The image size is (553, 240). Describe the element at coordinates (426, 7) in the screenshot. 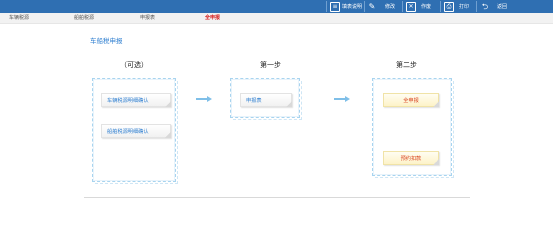

I see `void-label: 作废` at that location.